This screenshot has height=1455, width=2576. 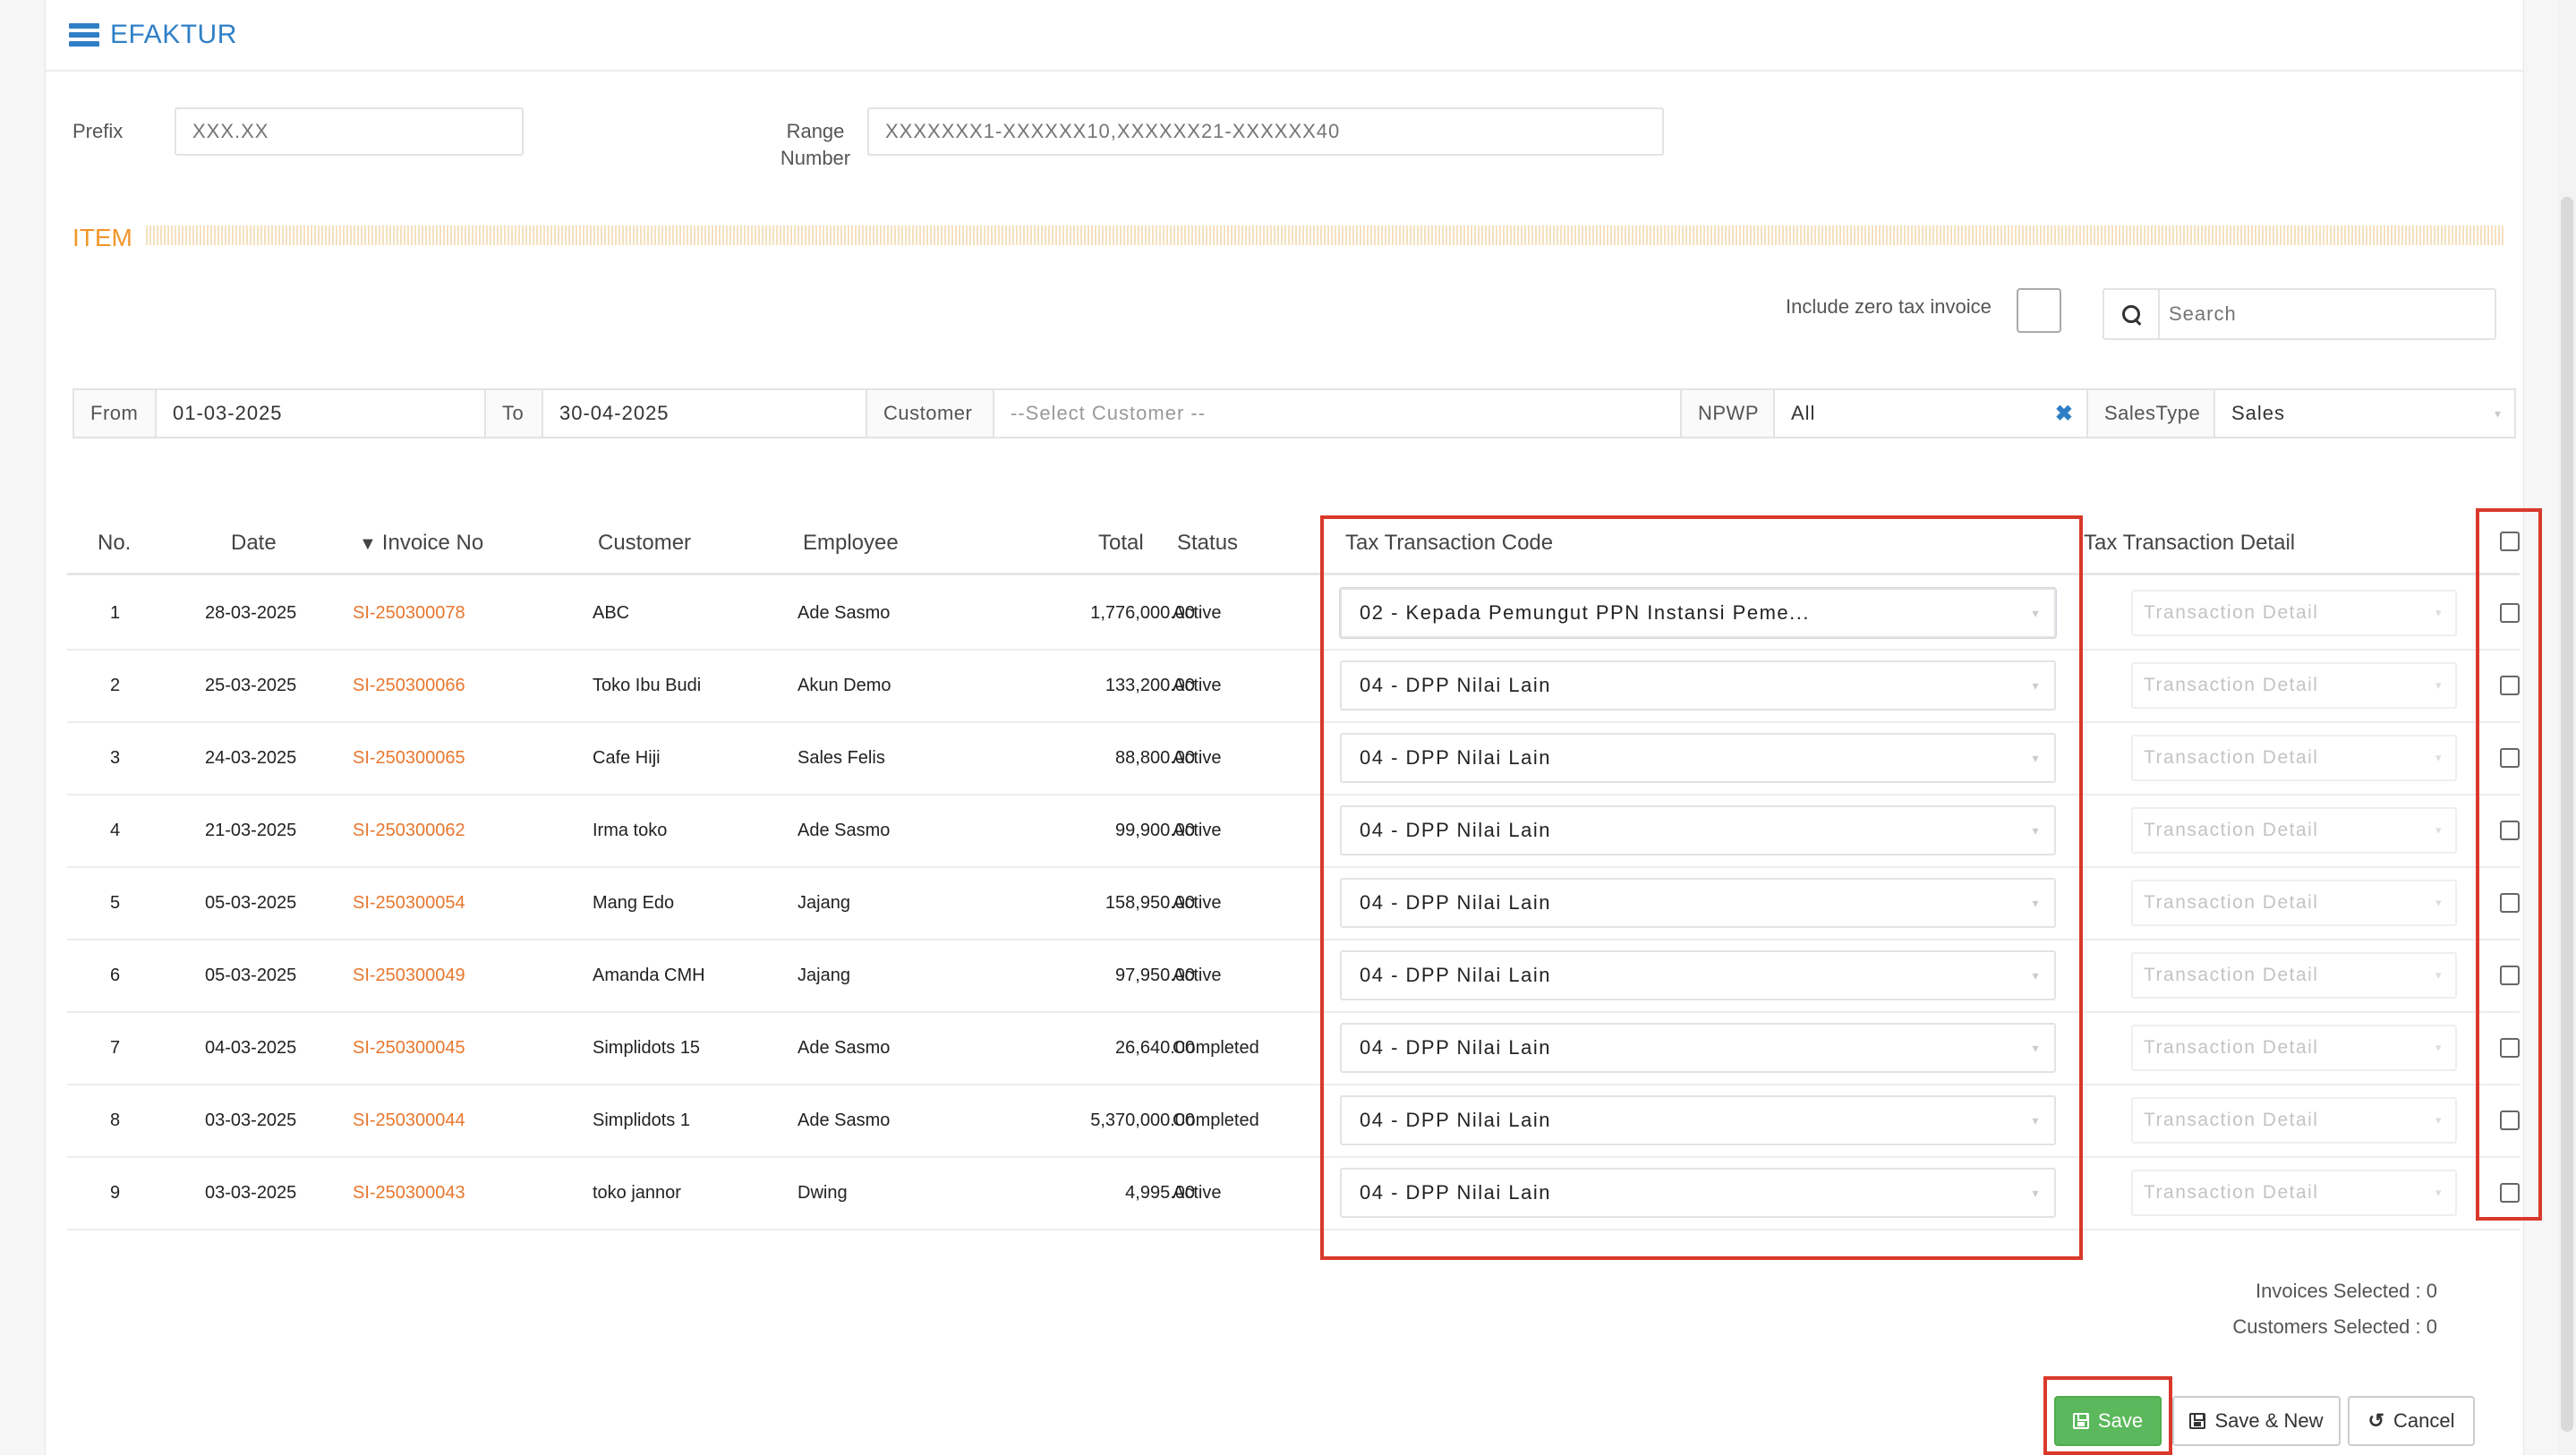 I want to click on scrollbar-thumb, so click(x=2567, y=814).